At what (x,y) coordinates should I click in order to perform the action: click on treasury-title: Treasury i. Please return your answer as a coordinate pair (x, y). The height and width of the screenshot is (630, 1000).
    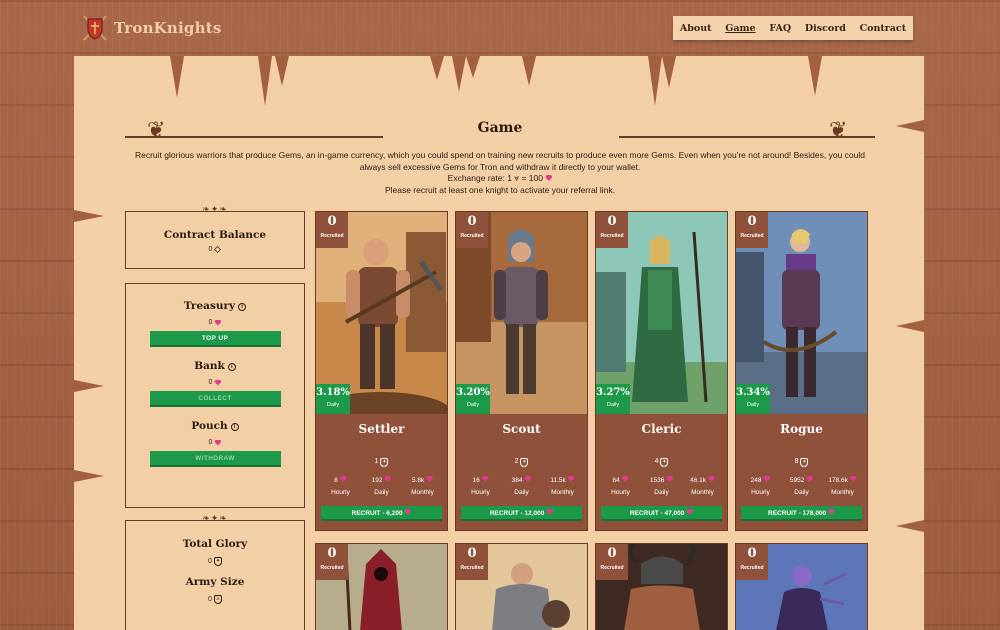
    Looking at the image, I should click on (215, 306).